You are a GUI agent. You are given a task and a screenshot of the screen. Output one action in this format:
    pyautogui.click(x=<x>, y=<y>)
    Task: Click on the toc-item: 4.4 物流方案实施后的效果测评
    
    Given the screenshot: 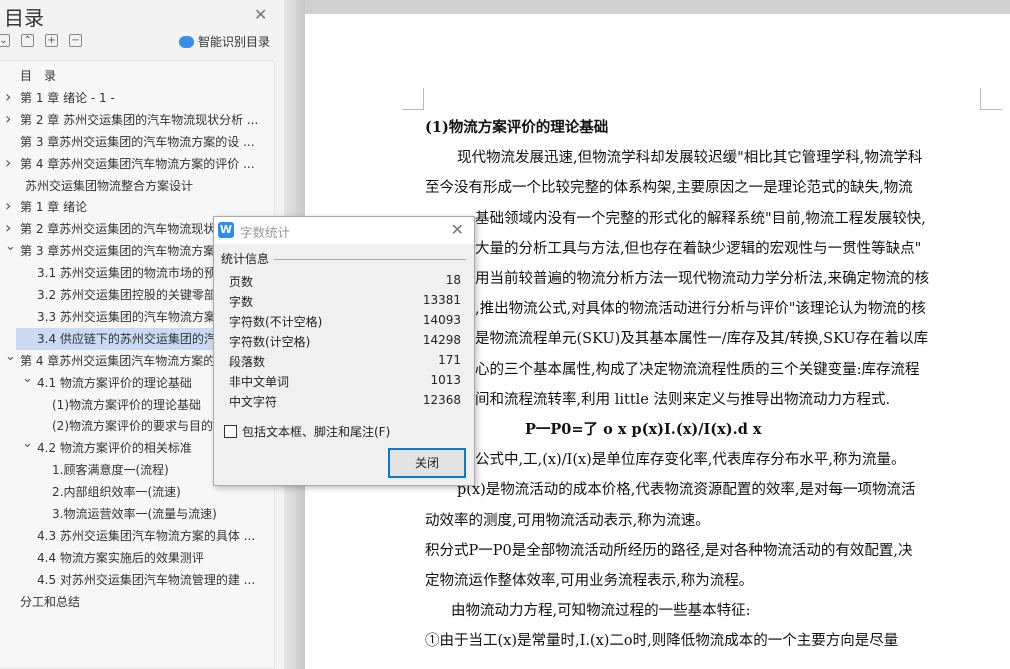 What is the action you would take?
    pyautogui.click(x=136, y=558)
    